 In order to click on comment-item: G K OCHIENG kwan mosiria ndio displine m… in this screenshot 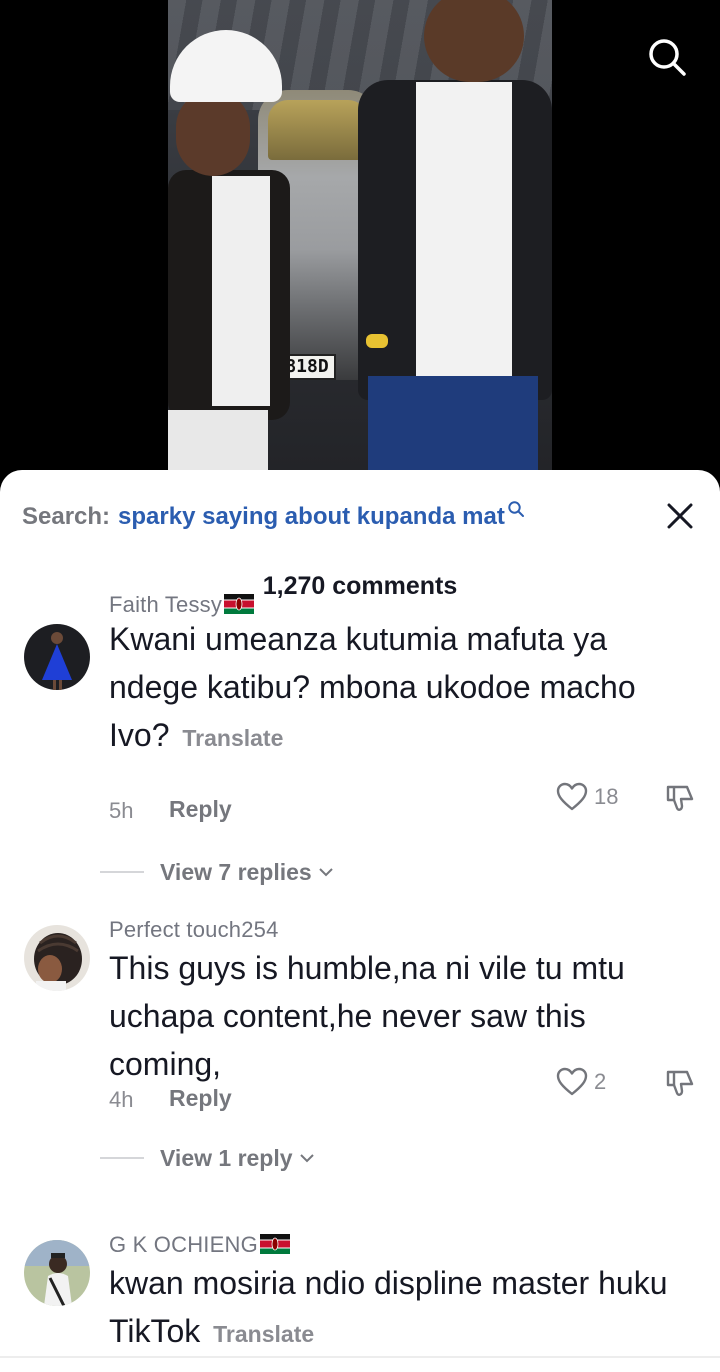, I will do `click(360, 1298)`.